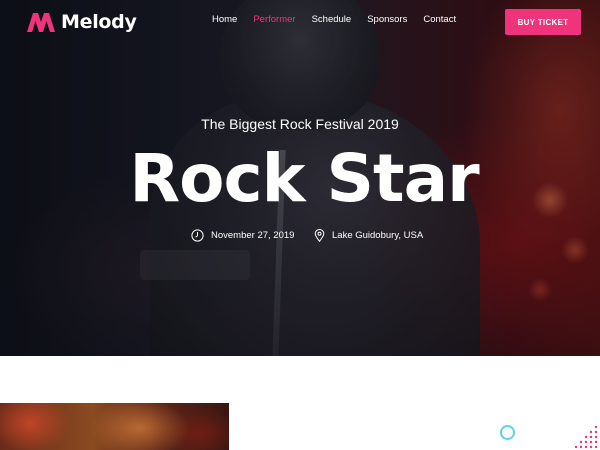 Image resolution: width=600 pixels, height=450 pixels. I want to click on nav-item-schedule: Schedule, so click(332, 19).